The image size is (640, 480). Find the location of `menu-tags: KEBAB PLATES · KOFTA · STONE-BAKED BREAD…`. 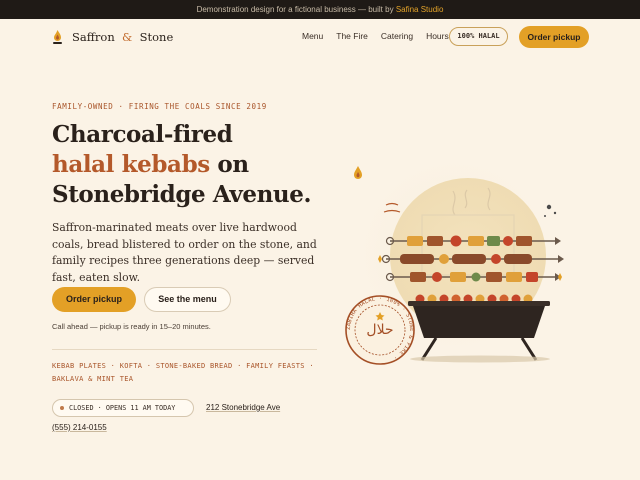

menu-tags: KEBAB PLATES · KOFTA · STONE-BAKED BREAD… is located at coordinates (183, 372).